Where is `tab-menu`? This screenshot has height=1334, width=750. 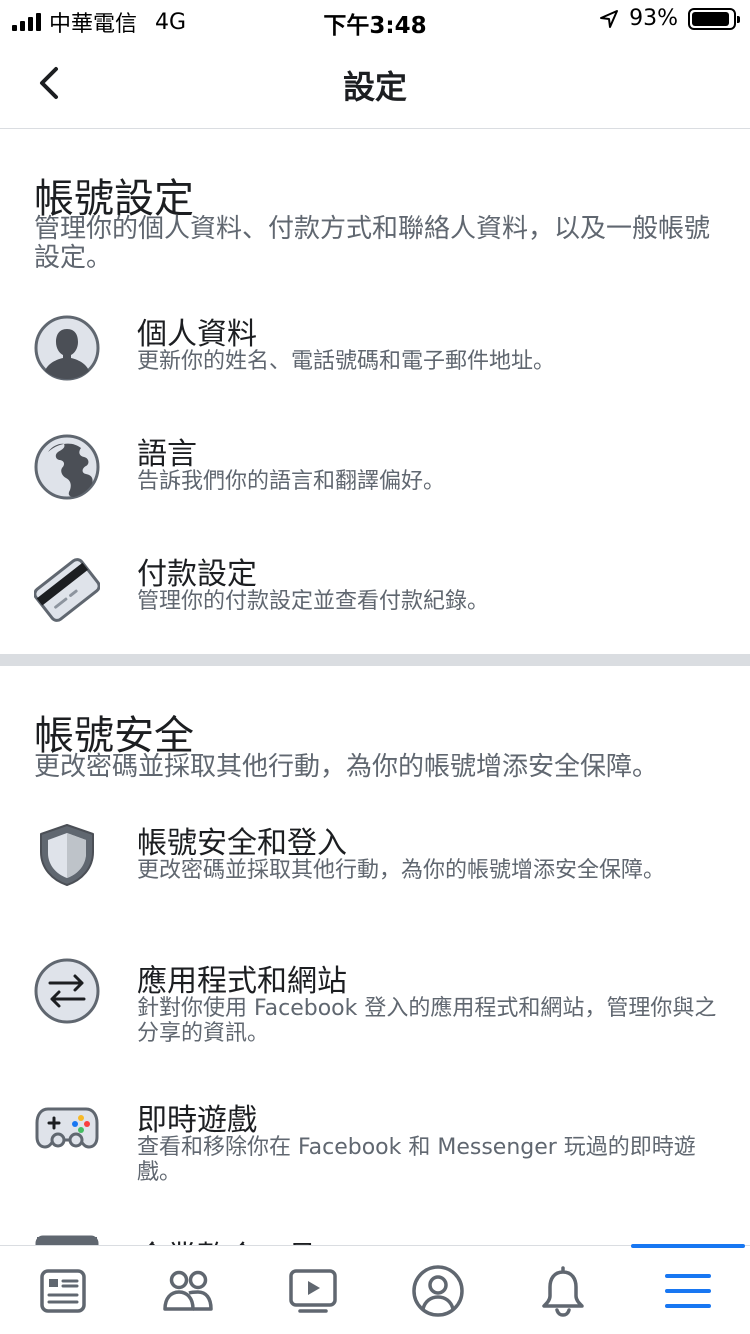 tab-menu is located at coordinates (687, 1290).